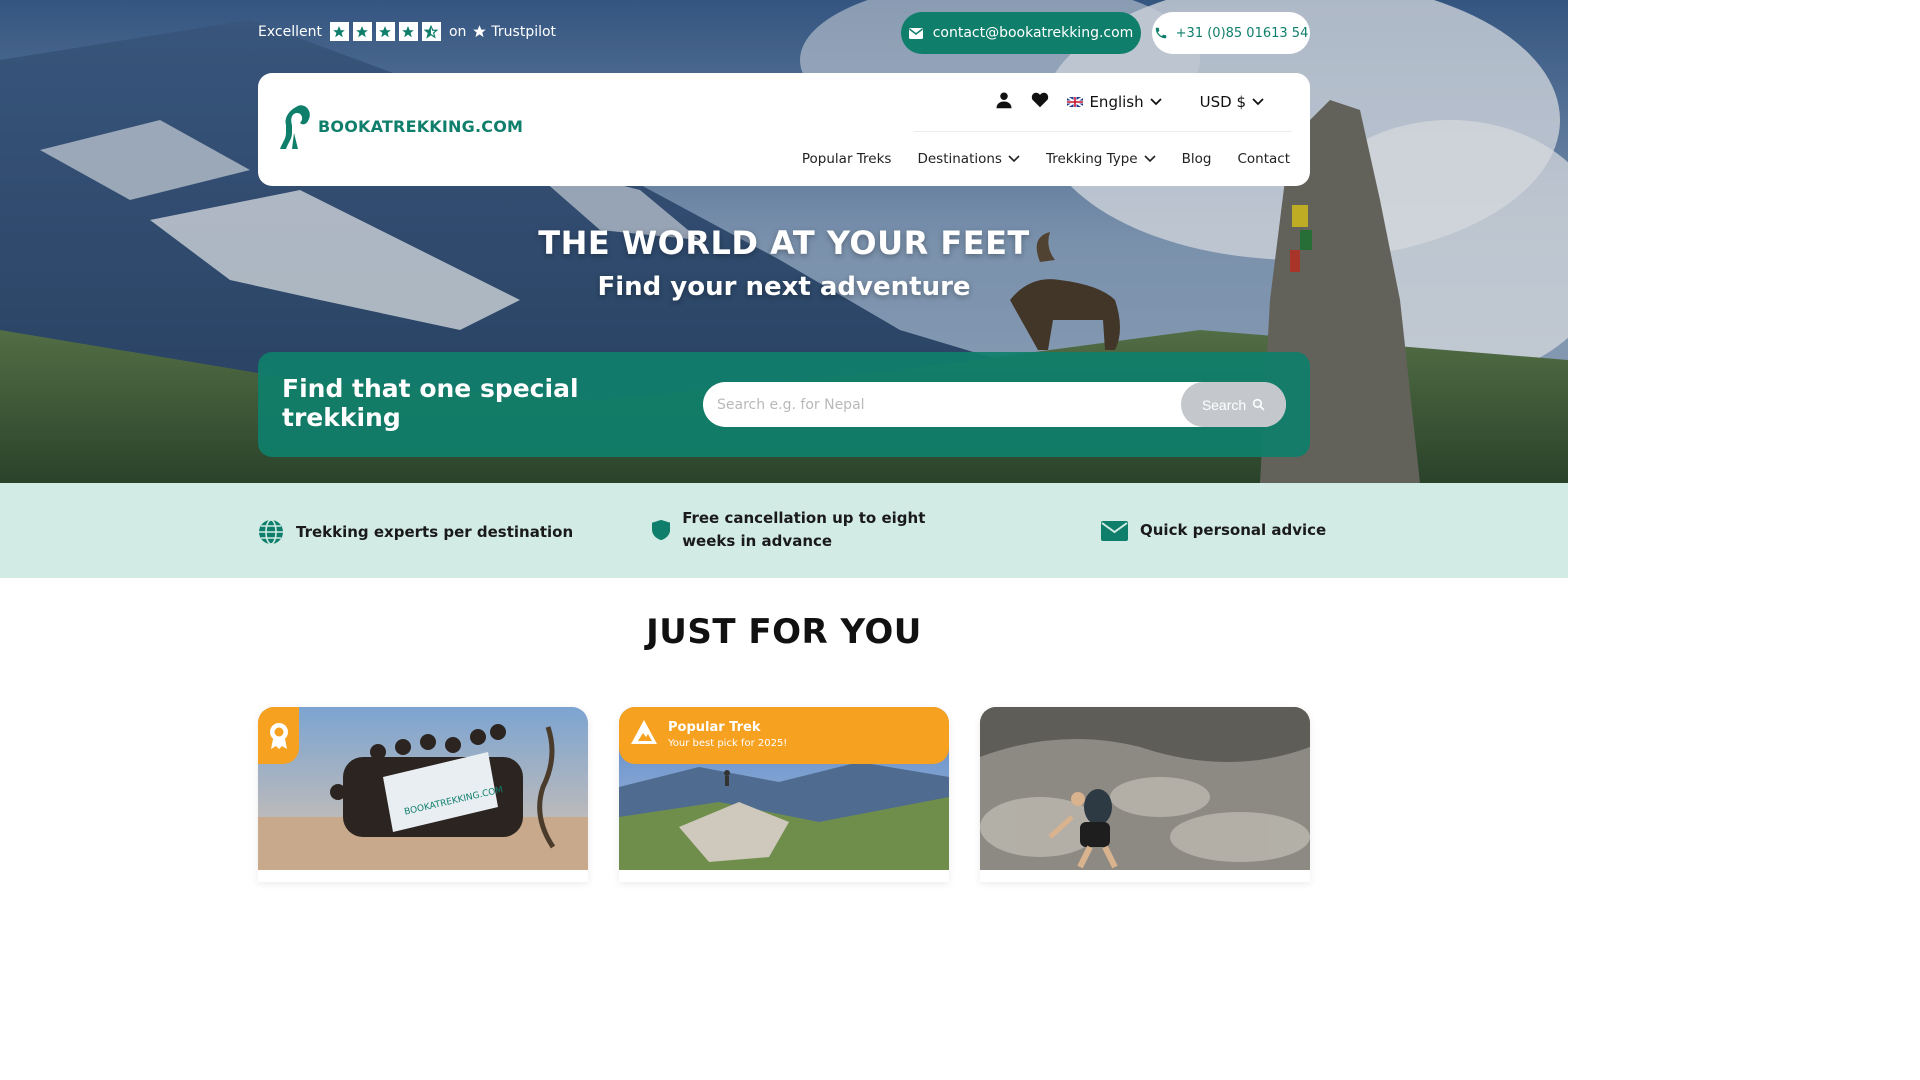 The width and height of the screenshot is (1920, 1080). I want to click on nav-item-destinations: Destinations, so click(968, 159).